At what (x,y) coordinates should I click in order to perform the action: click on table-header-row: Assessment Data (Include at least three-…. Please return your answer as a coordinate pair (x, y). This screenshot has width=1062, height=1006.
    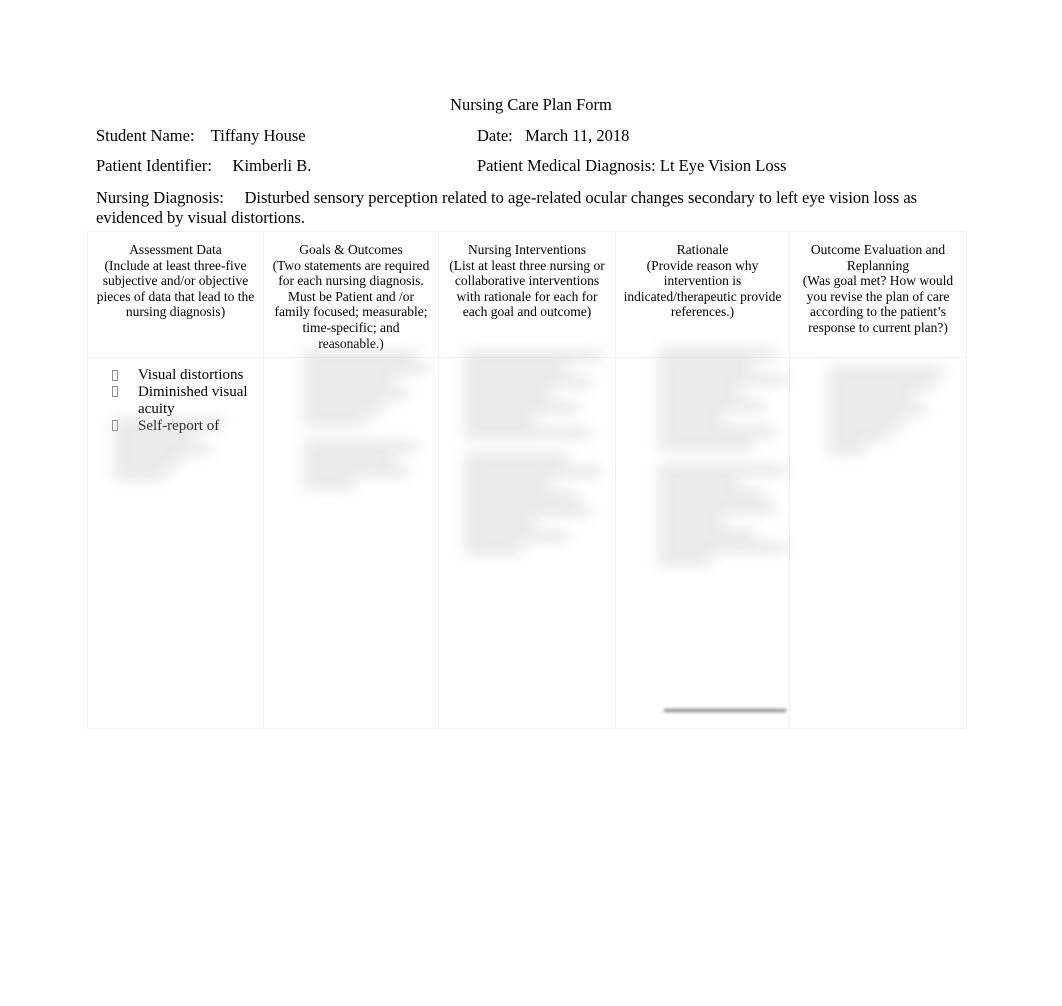
    Looking at the image, I should click on (527, 294).